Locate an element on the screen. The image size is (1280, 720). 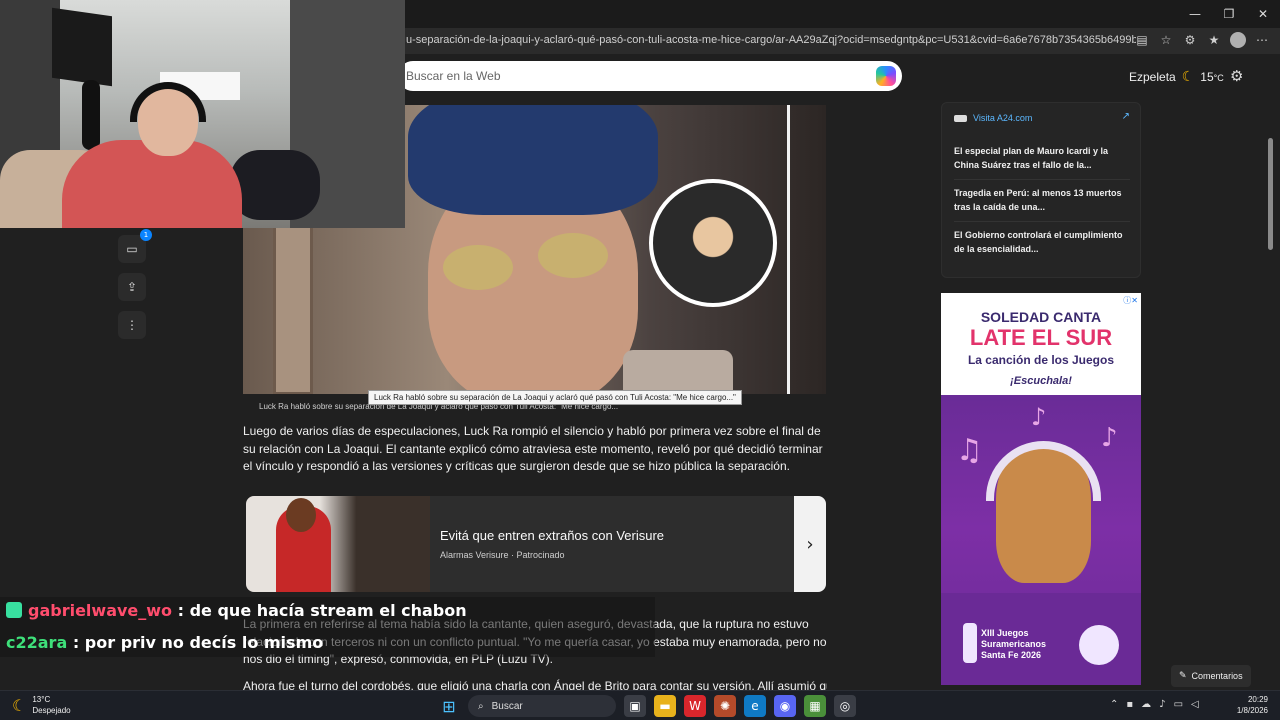
profile-avatar is located at coordinates (1238, 40).